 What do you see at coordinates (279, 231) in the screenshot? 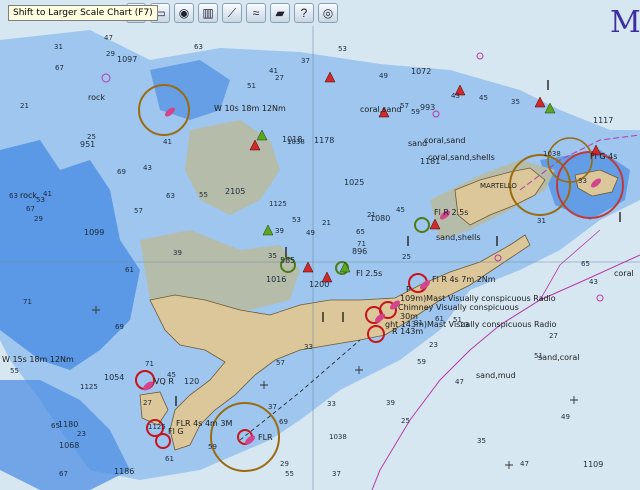
I see `depth-sounding: 39` at bounding box center [279, 231].